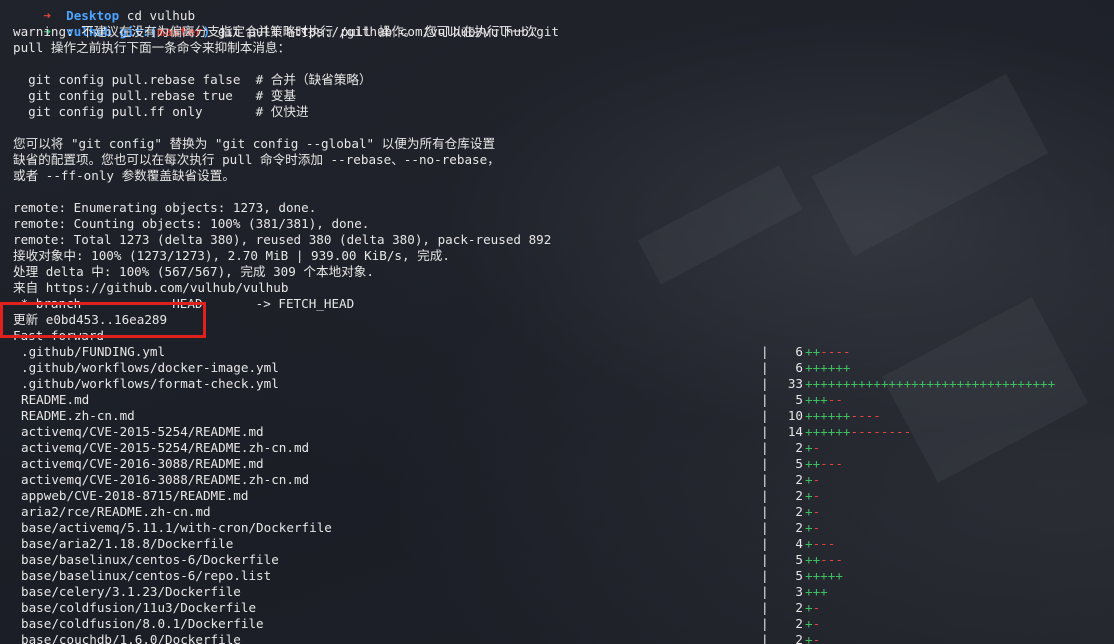 The height and width of the screenshot is (644, 1114). What do you see at coordinates (142, 431) in the screenshot?
I see `file-path: activemq/CVE-2015-5254/README.md` at bounding box center [142, 431].